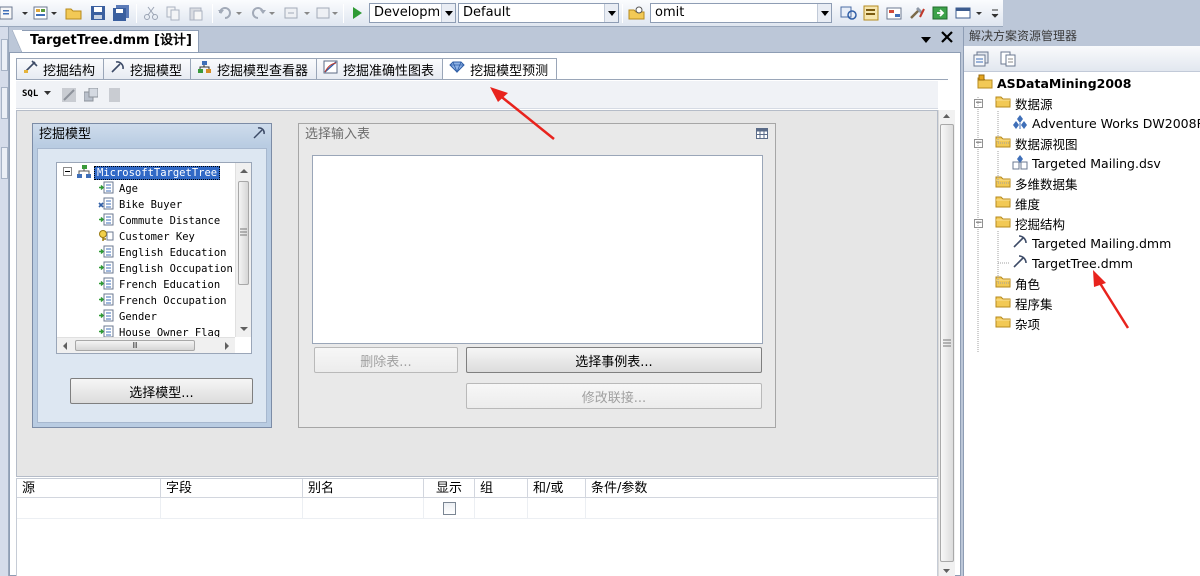 The width and height of the screenshot is (1200, 576). Describe the element at coordinates (941, 13) in the screenshot. I see `start-page-icon` at that location.